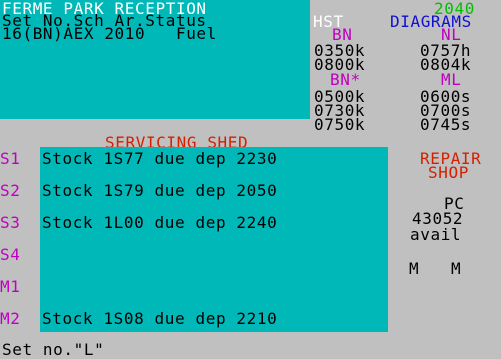  What do you see at coordinates (10, 222) in the screenshot?
I see `slot-label-s3: S3` at bounding box center [10, 222].